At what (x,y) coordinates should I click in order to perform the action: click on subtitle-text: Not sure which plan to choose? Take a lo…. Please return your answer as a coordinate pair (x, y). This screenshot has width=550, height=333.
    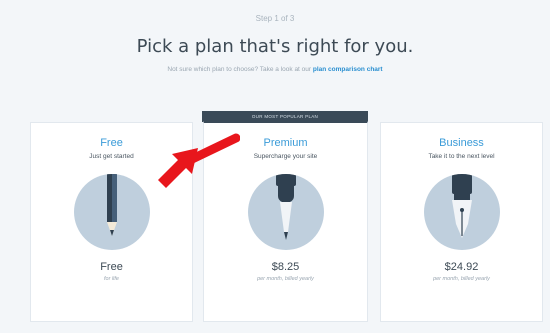
    Looking at the image, I should click on (239, 69).